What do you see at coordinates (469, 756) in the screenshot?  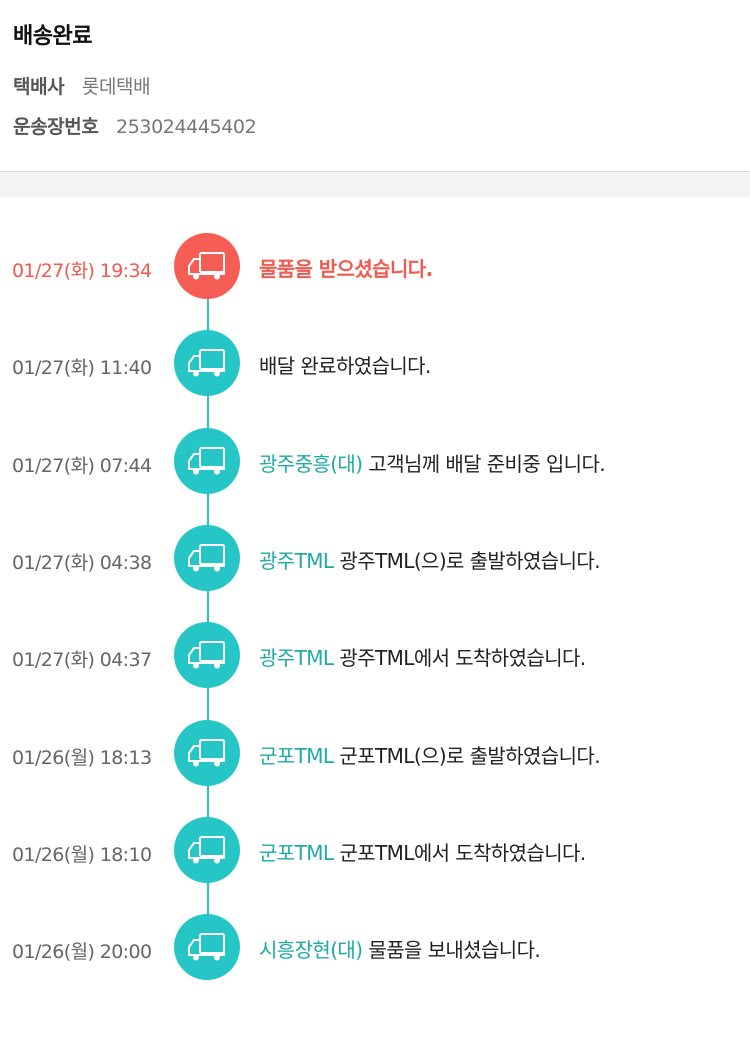 I see `event-message: 군포TML(으)로 출발하였습니다.` at bounding box center [469, 756].